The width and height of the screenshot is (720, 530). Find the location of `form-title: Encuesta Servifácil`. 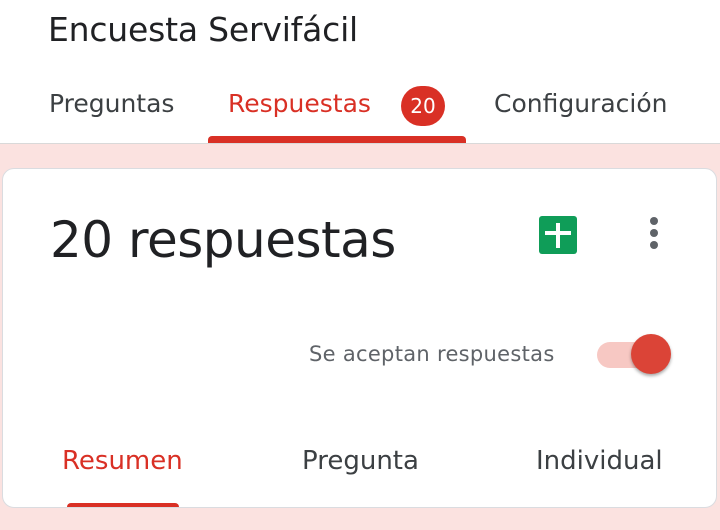

form-title: Encuesta Servifácil is located at coordinates (203, 29).